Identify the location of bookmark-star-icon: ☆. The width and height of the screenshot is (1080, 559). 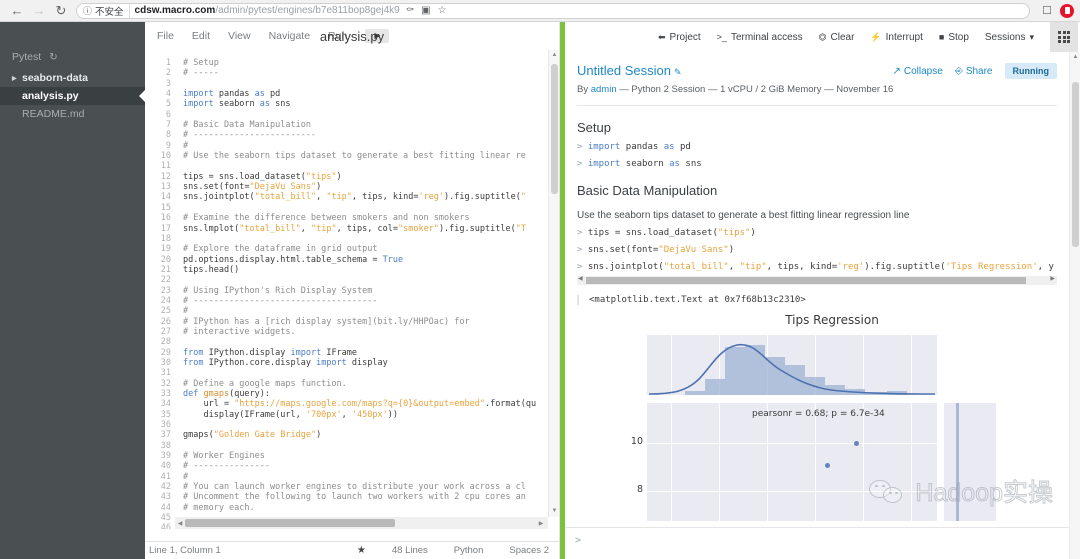
(442, 10).